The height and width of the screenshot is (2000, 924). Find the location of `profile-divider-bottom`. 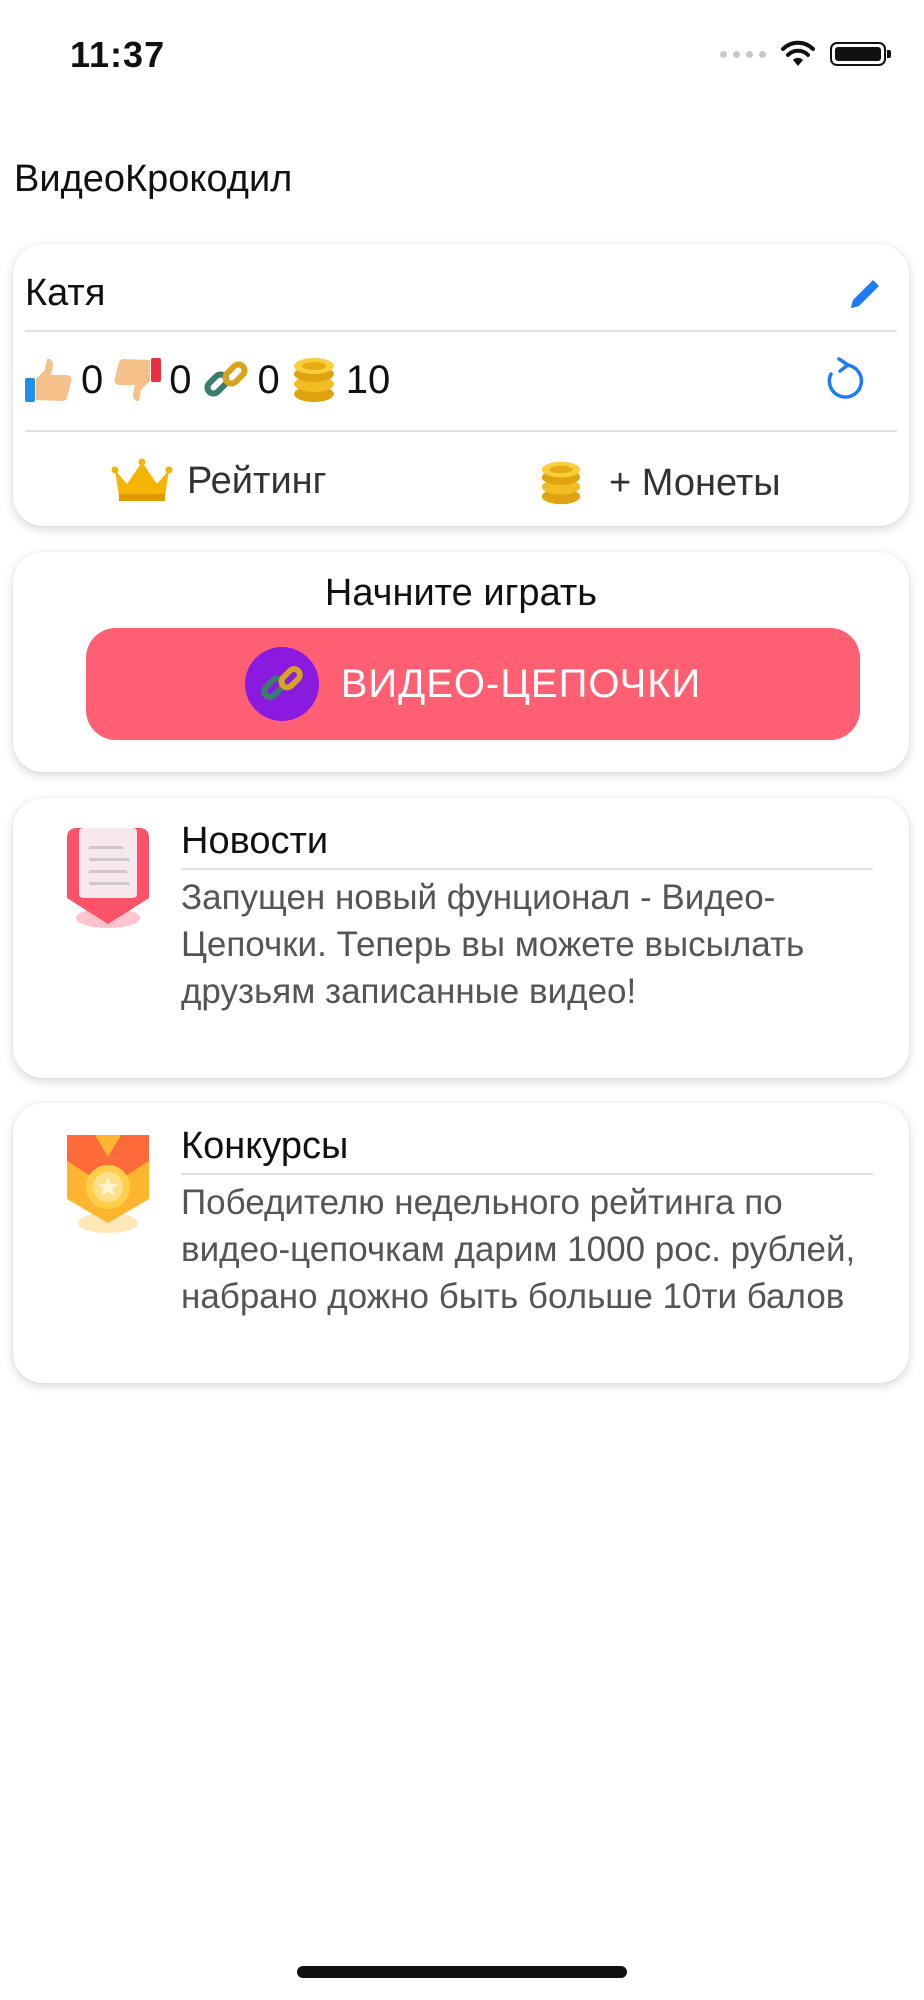

profile-divider-bottom is located at coordinates (461, 431).